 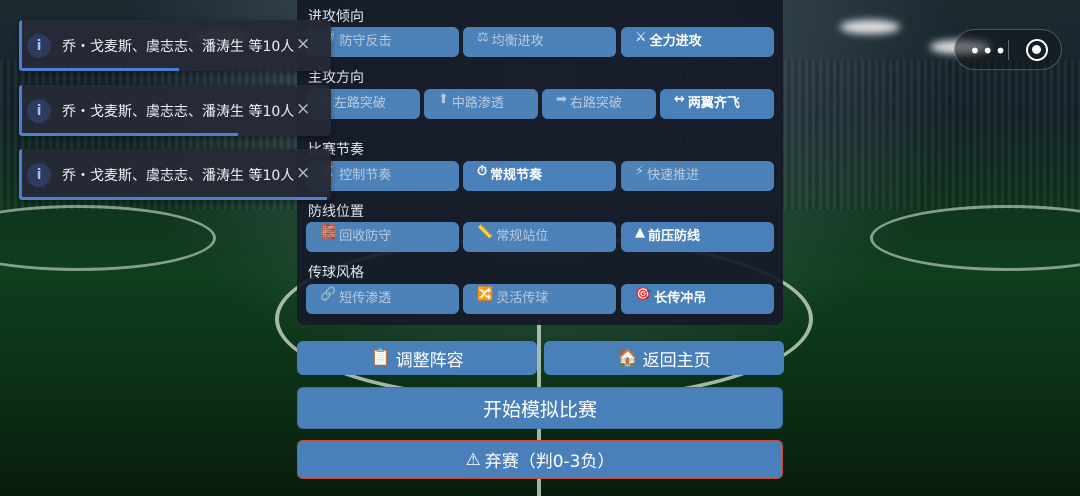 I want to click on section-title-defensive-line: 防线位置, so click(x=336, y=212).